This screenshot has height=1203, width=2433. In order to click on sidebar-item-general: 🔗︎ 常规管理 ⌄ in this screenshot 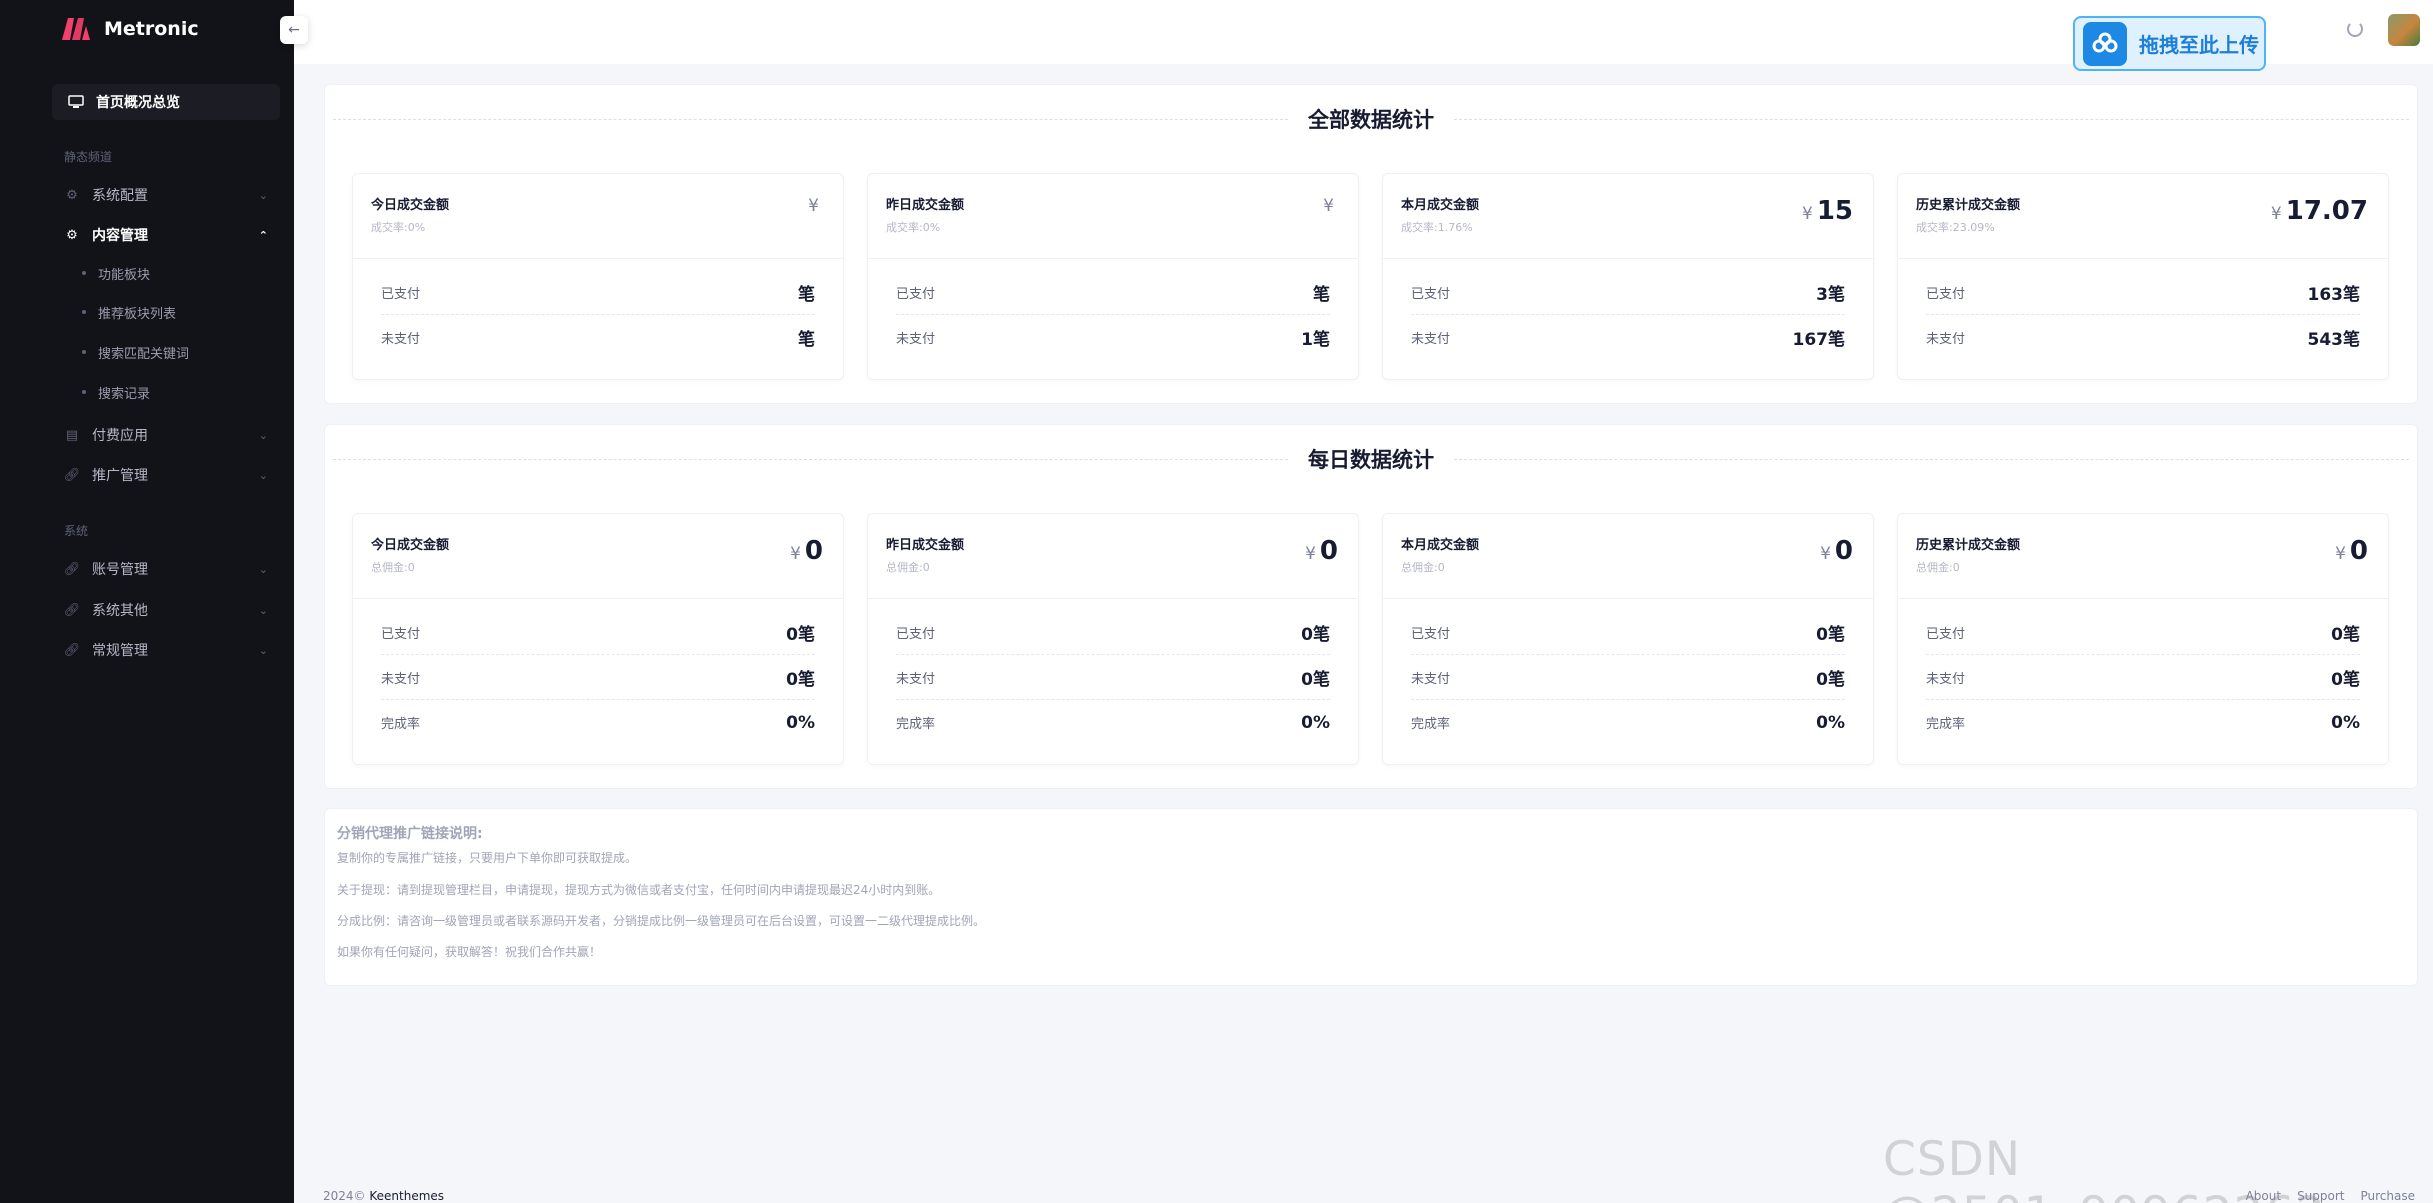, I will do `click(169, 650)`.